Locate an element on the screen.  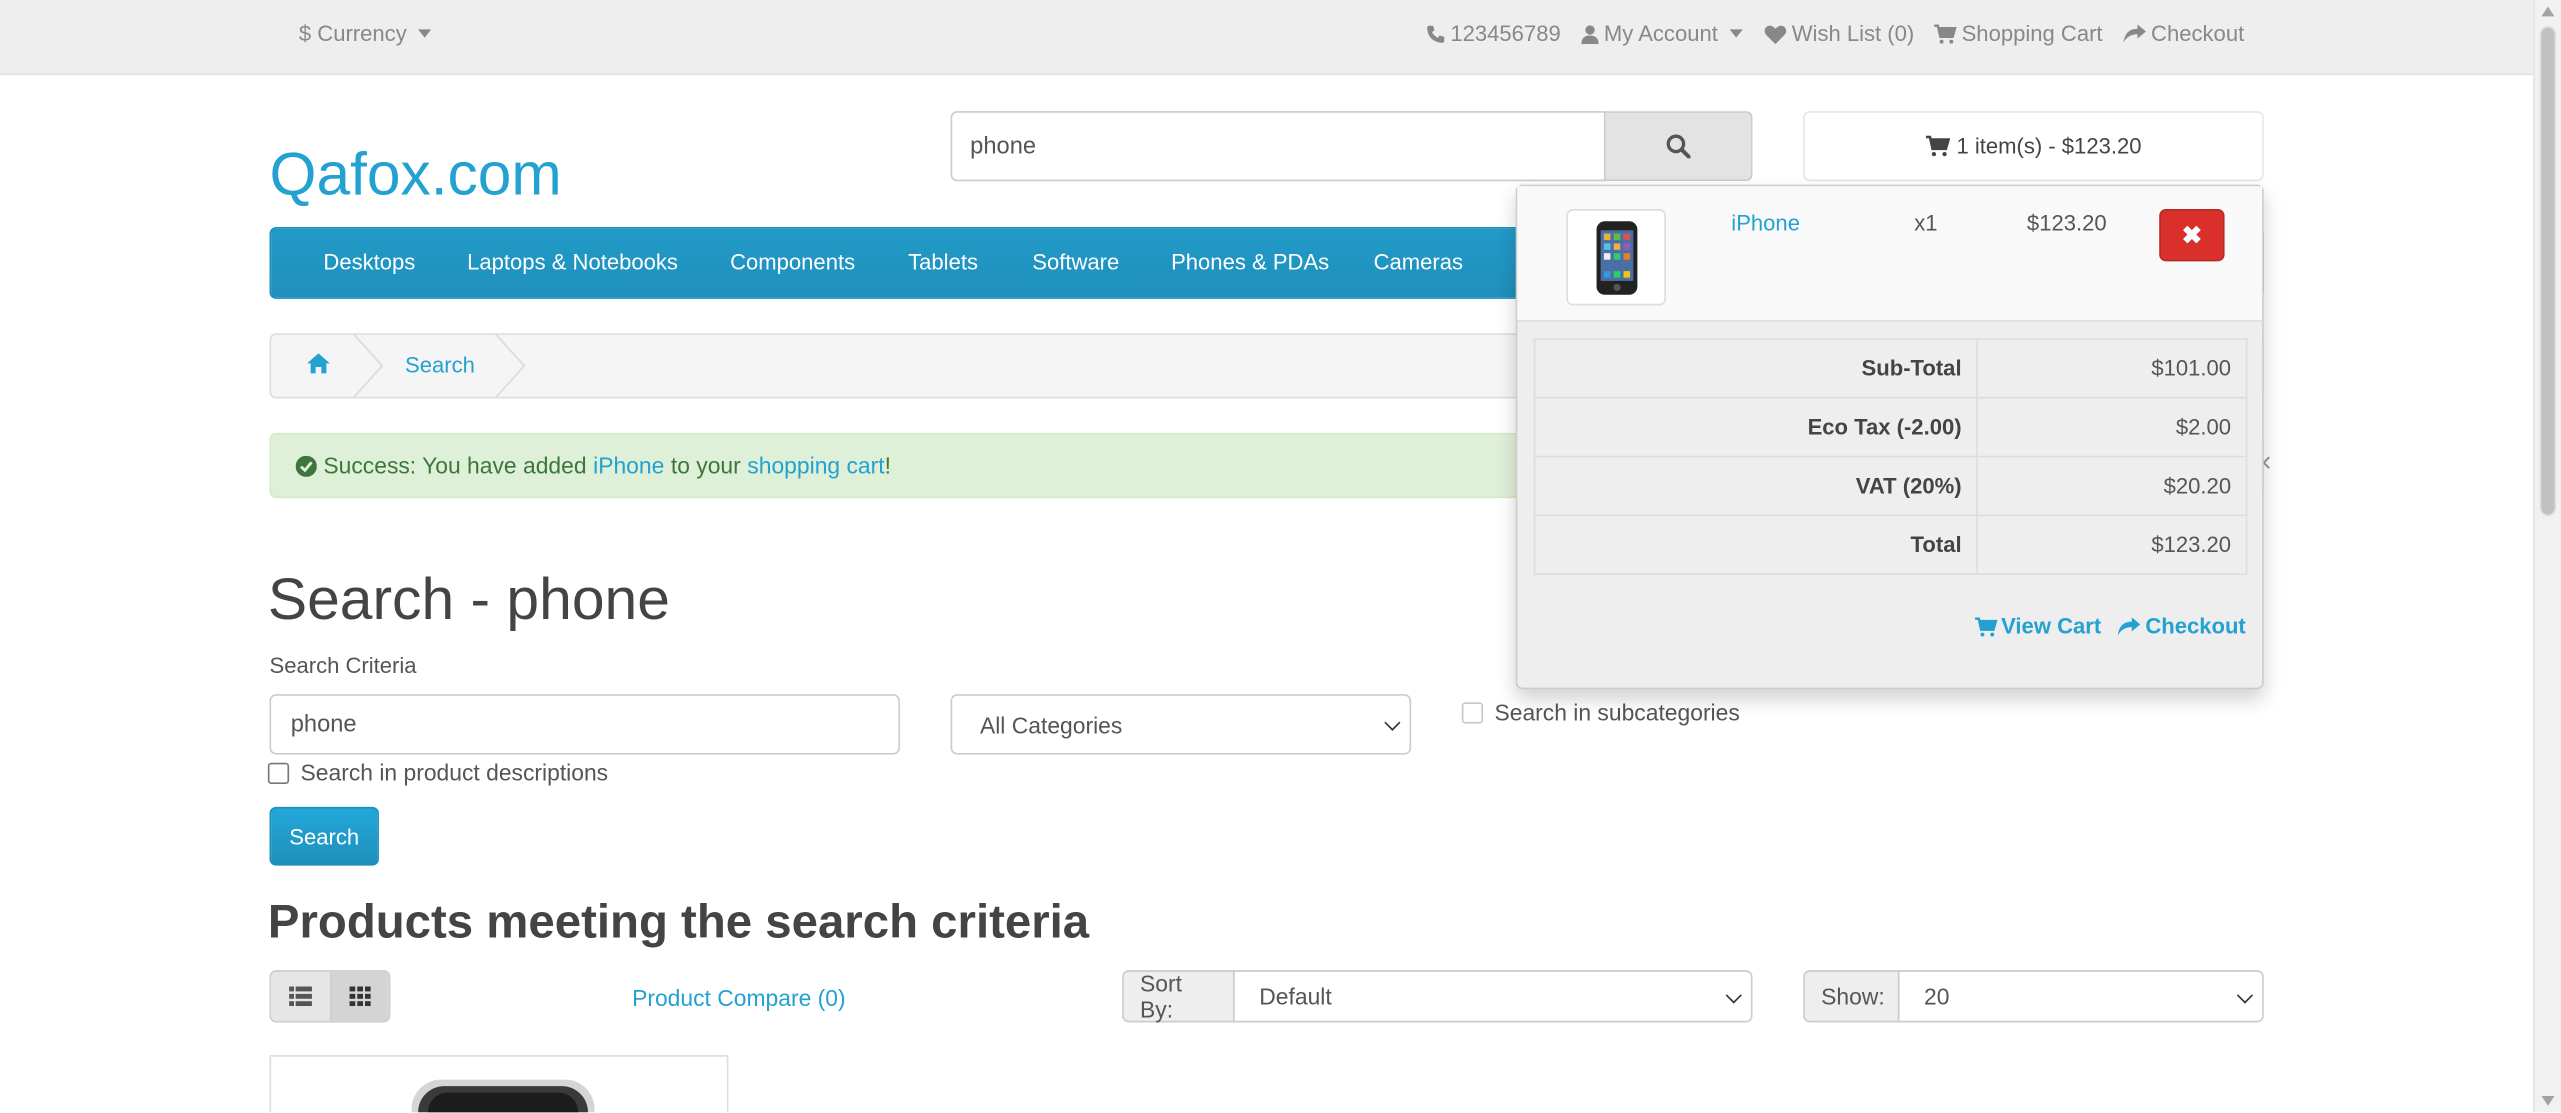
dropdown-checkout-link: Checkout is located at coordinates (2182, 626).